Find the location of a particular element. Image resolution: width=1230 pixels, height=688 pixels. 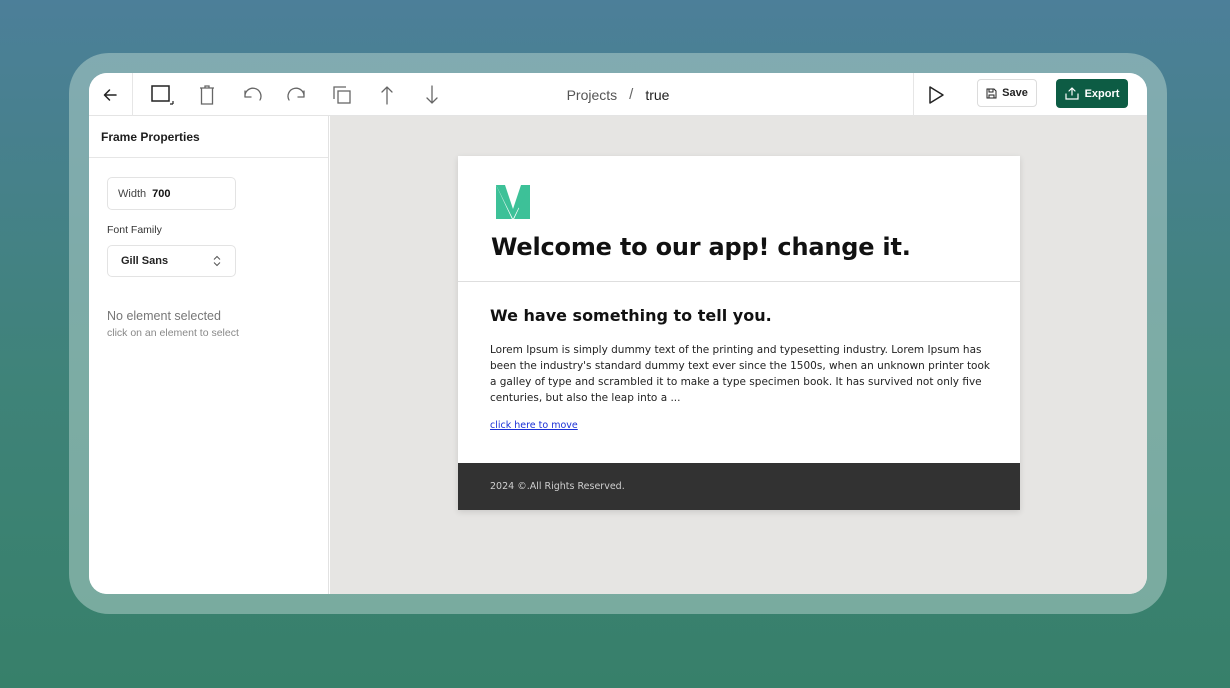

arrow-left-icon is located at coordinates (110, 94).